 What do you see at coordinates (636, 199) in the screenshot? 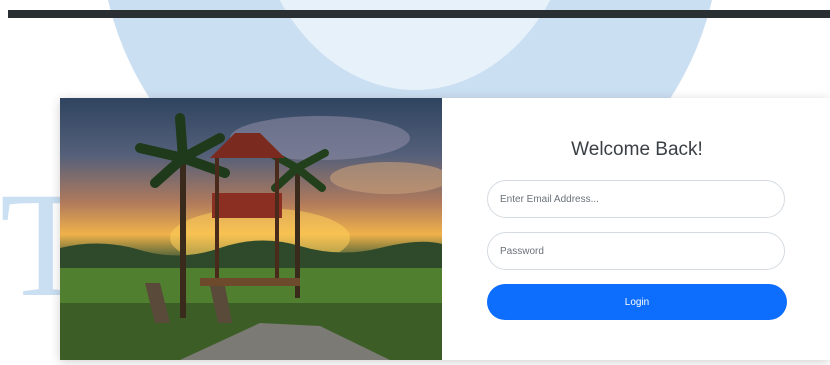
I see `email-field` at bounding box center [636, 199].